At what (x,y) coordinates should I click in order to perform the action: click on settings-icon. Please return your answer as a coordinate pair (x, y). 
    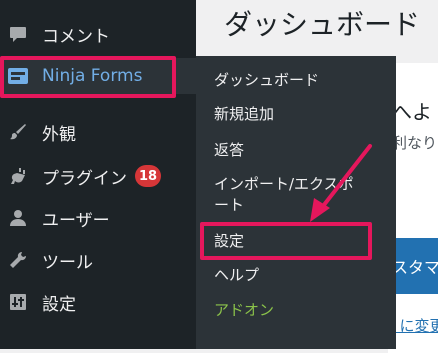
    Looking at the image, I should click on (18, 302).